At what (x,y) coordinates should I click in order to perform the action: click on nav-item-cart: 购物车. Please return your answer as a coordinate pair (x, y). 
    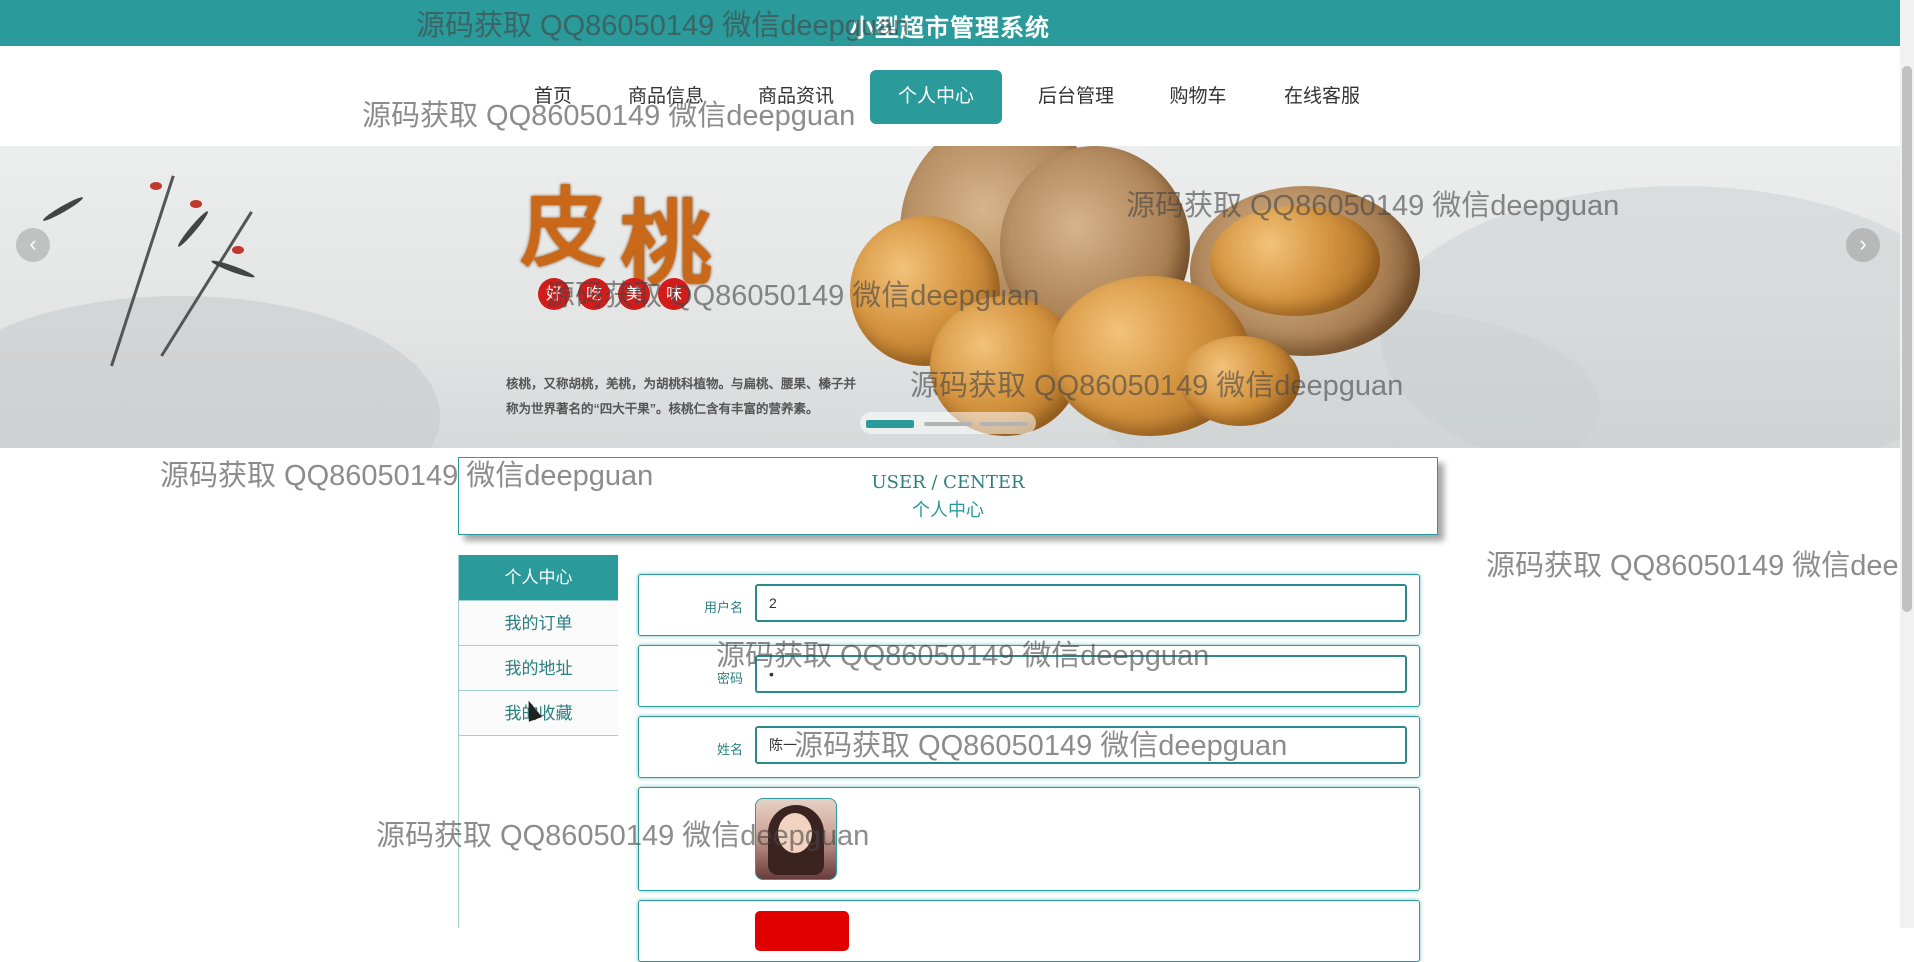
    Looking at the image, I should click on (1198, 97).